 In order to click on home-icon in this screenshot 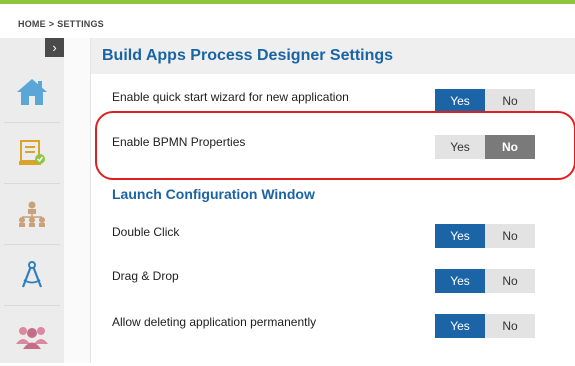, I will do `click(32, 92)`.